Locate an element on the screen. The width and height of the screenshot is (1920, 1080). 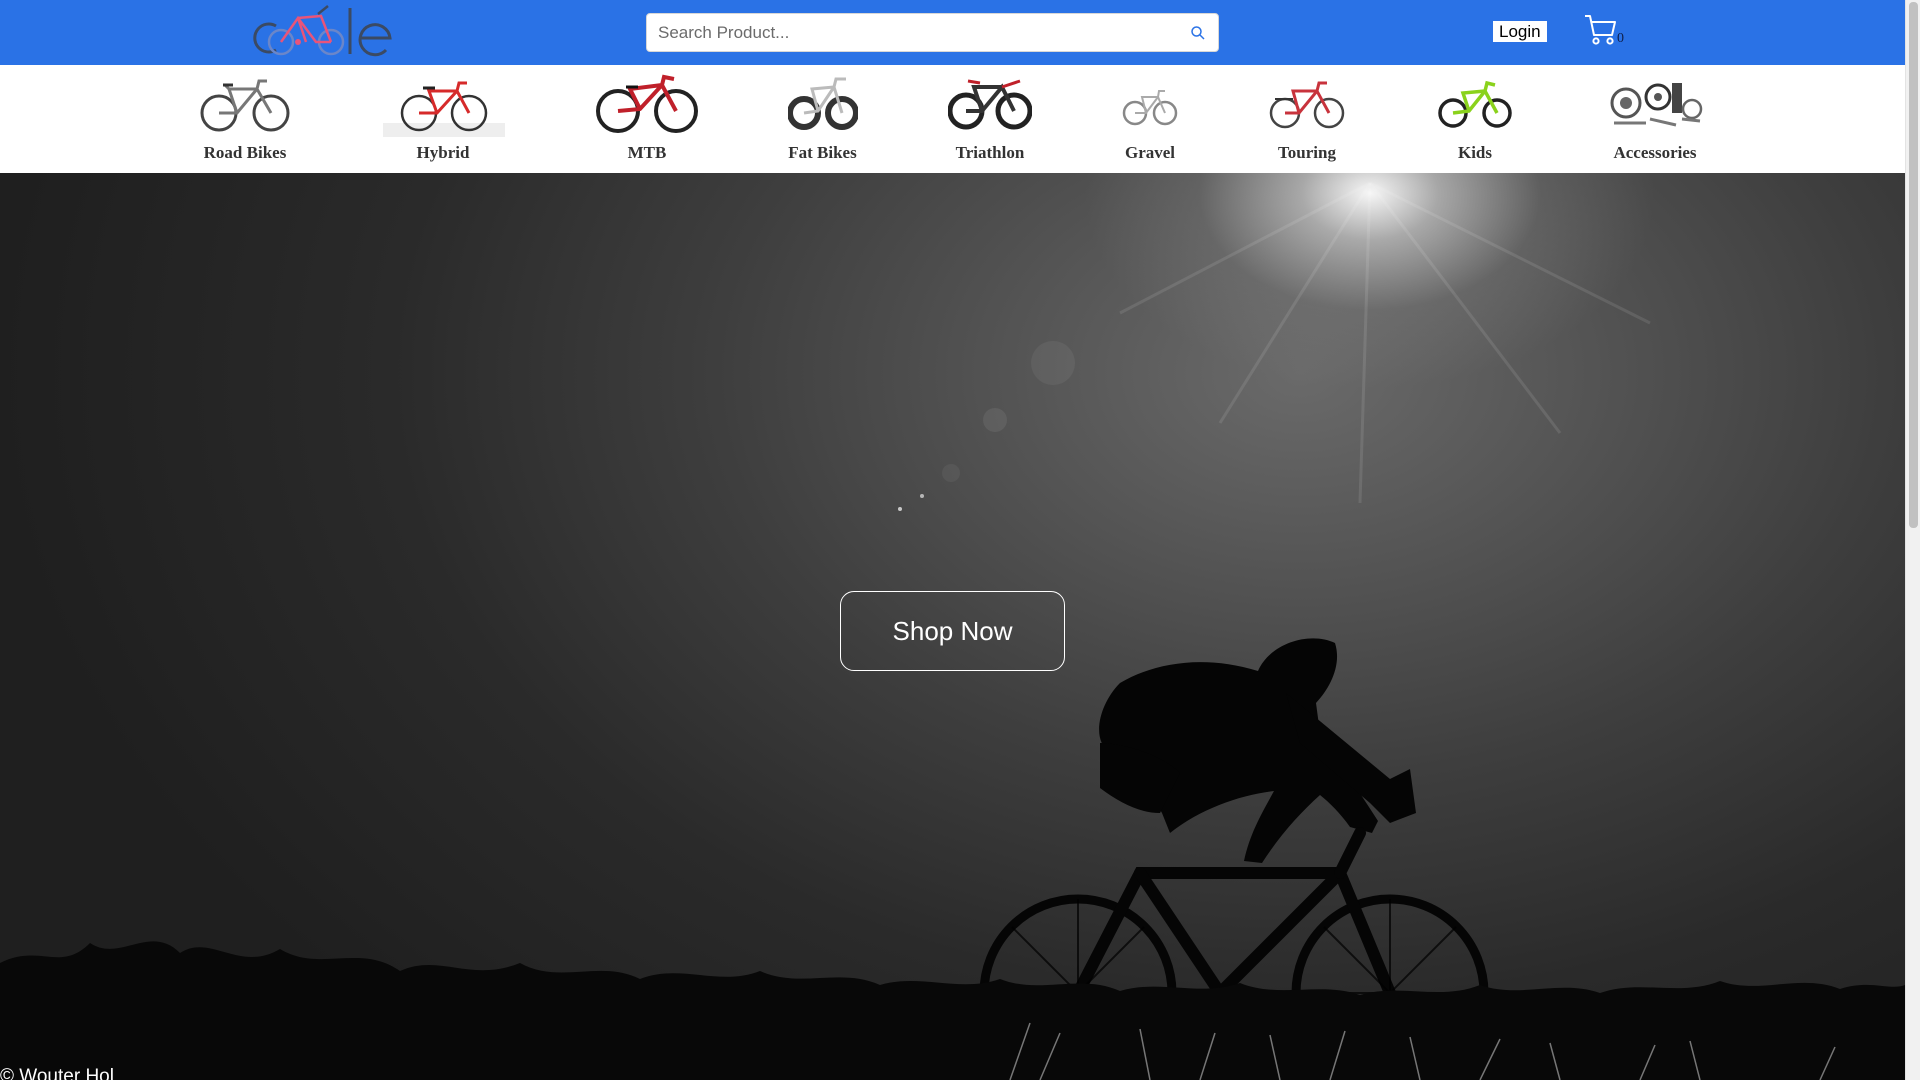
top-header: Login 0 is located at coordinates (952, 32).